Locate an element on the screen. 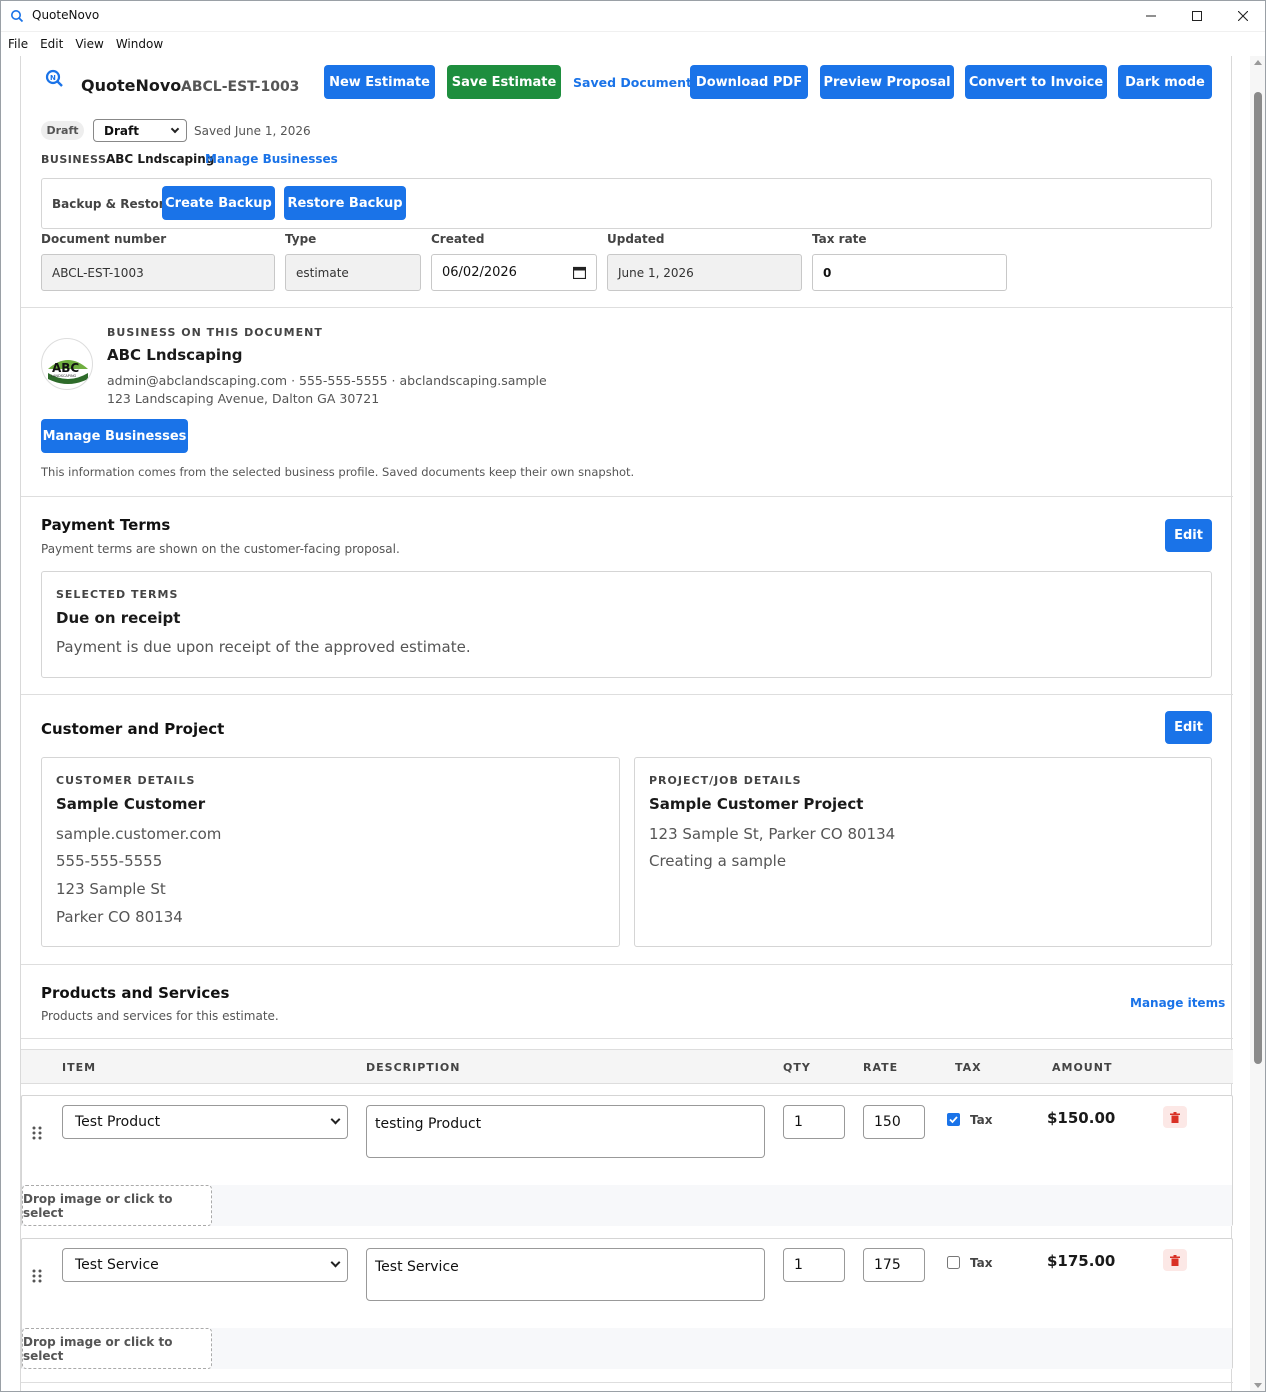  business-logo-icon: ABC LANDSCAPING is located at coordinates (68, 372).